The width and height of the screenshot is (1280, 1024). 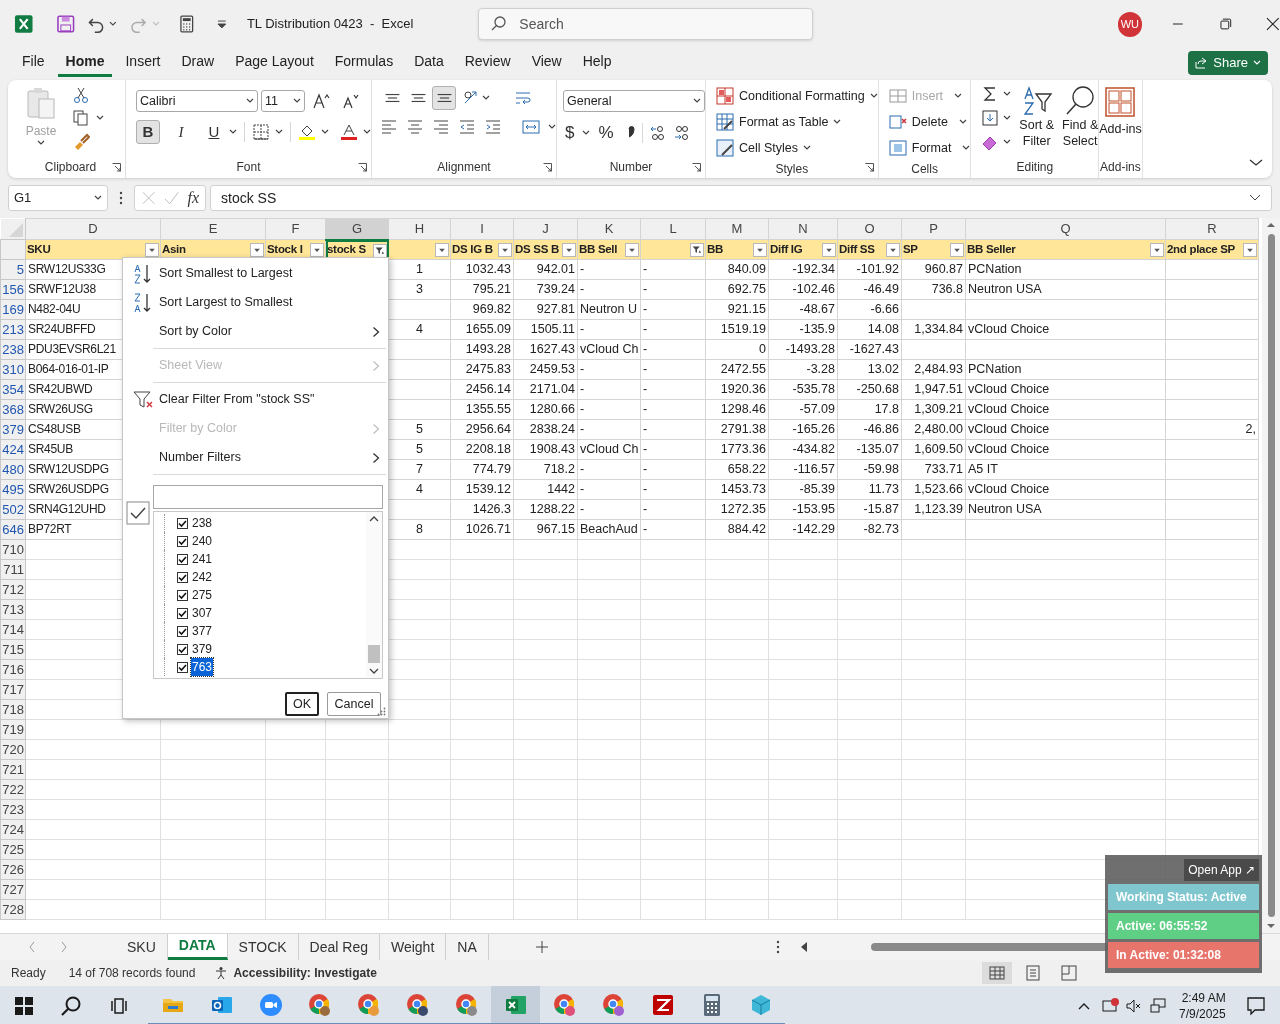 What do you see at coordinates (374, 671) in the screenshot?
I see `scroll-down-icon` at bounding box center [374, 671].